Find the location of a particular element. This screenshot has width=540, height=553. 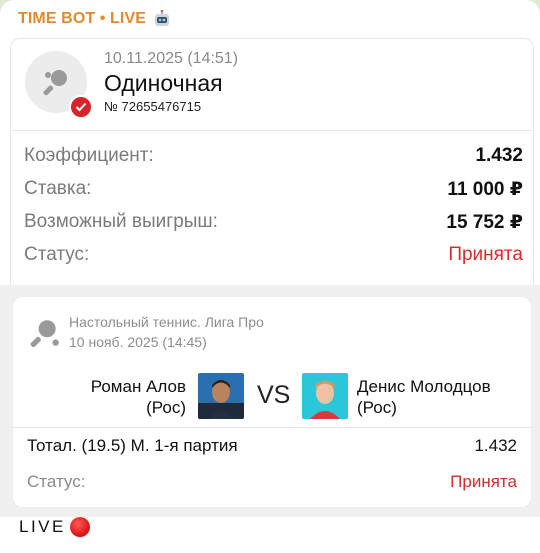

check-badge-icon is located at coordinates (81, 107).